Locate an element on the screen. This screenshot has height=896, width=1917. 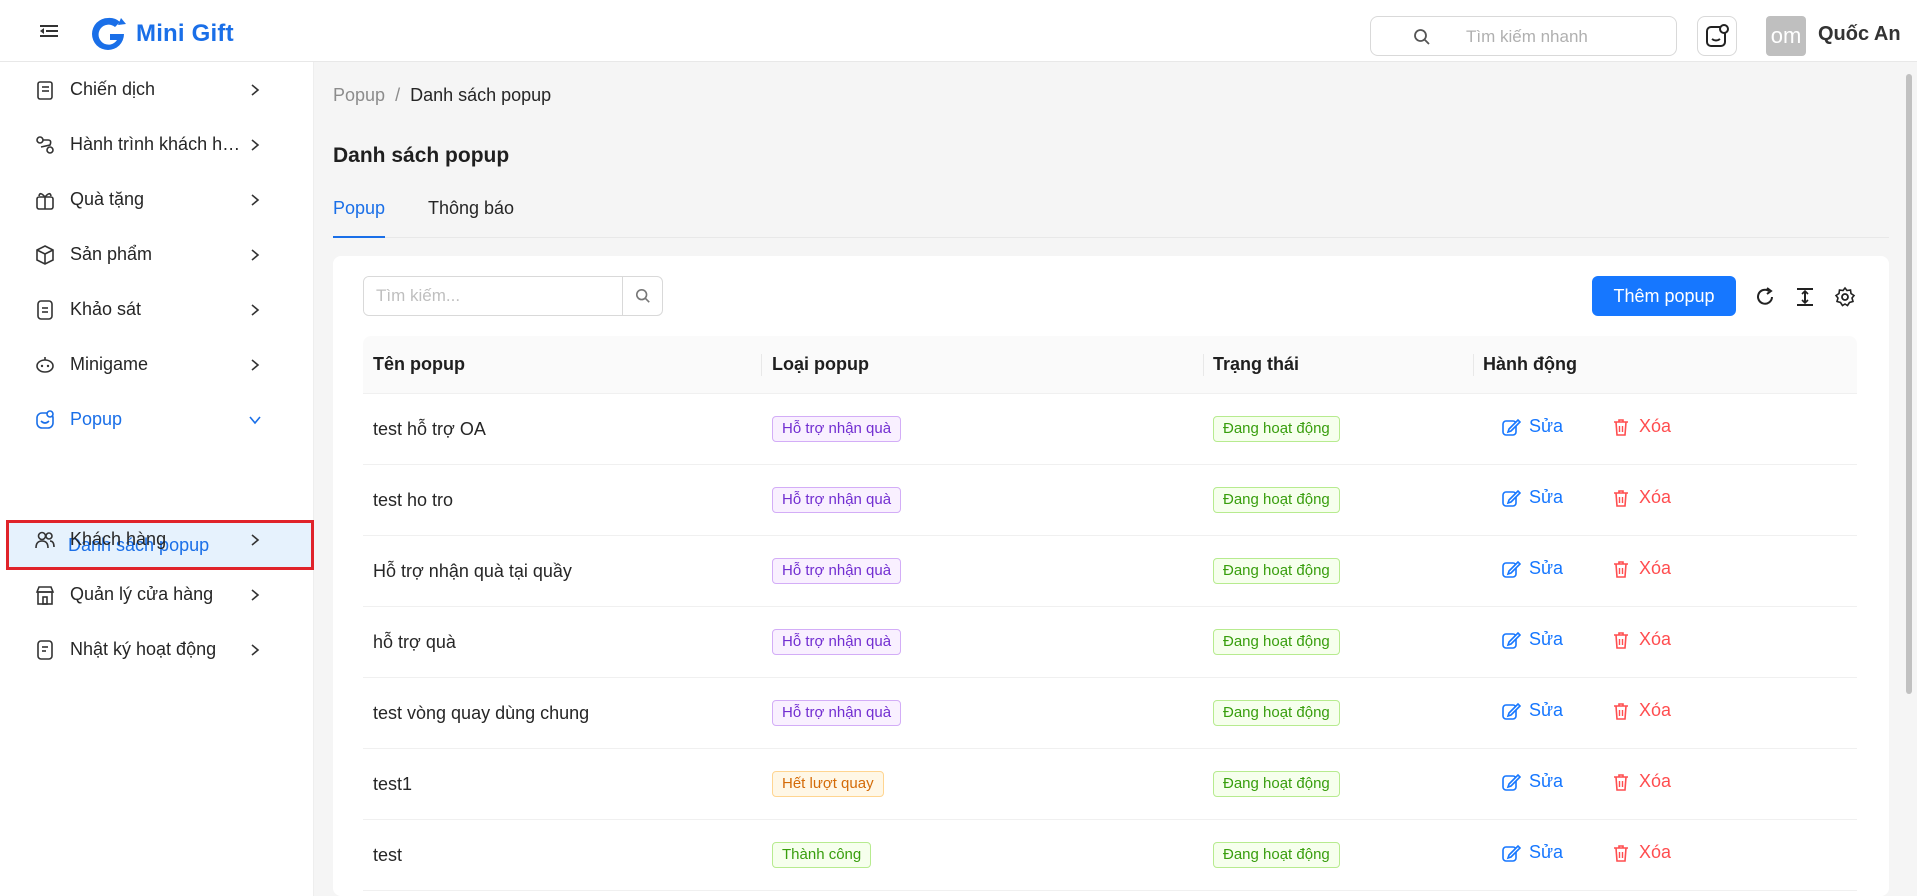
breadcrumb-root: Popup is located at coordinates (359, 95).